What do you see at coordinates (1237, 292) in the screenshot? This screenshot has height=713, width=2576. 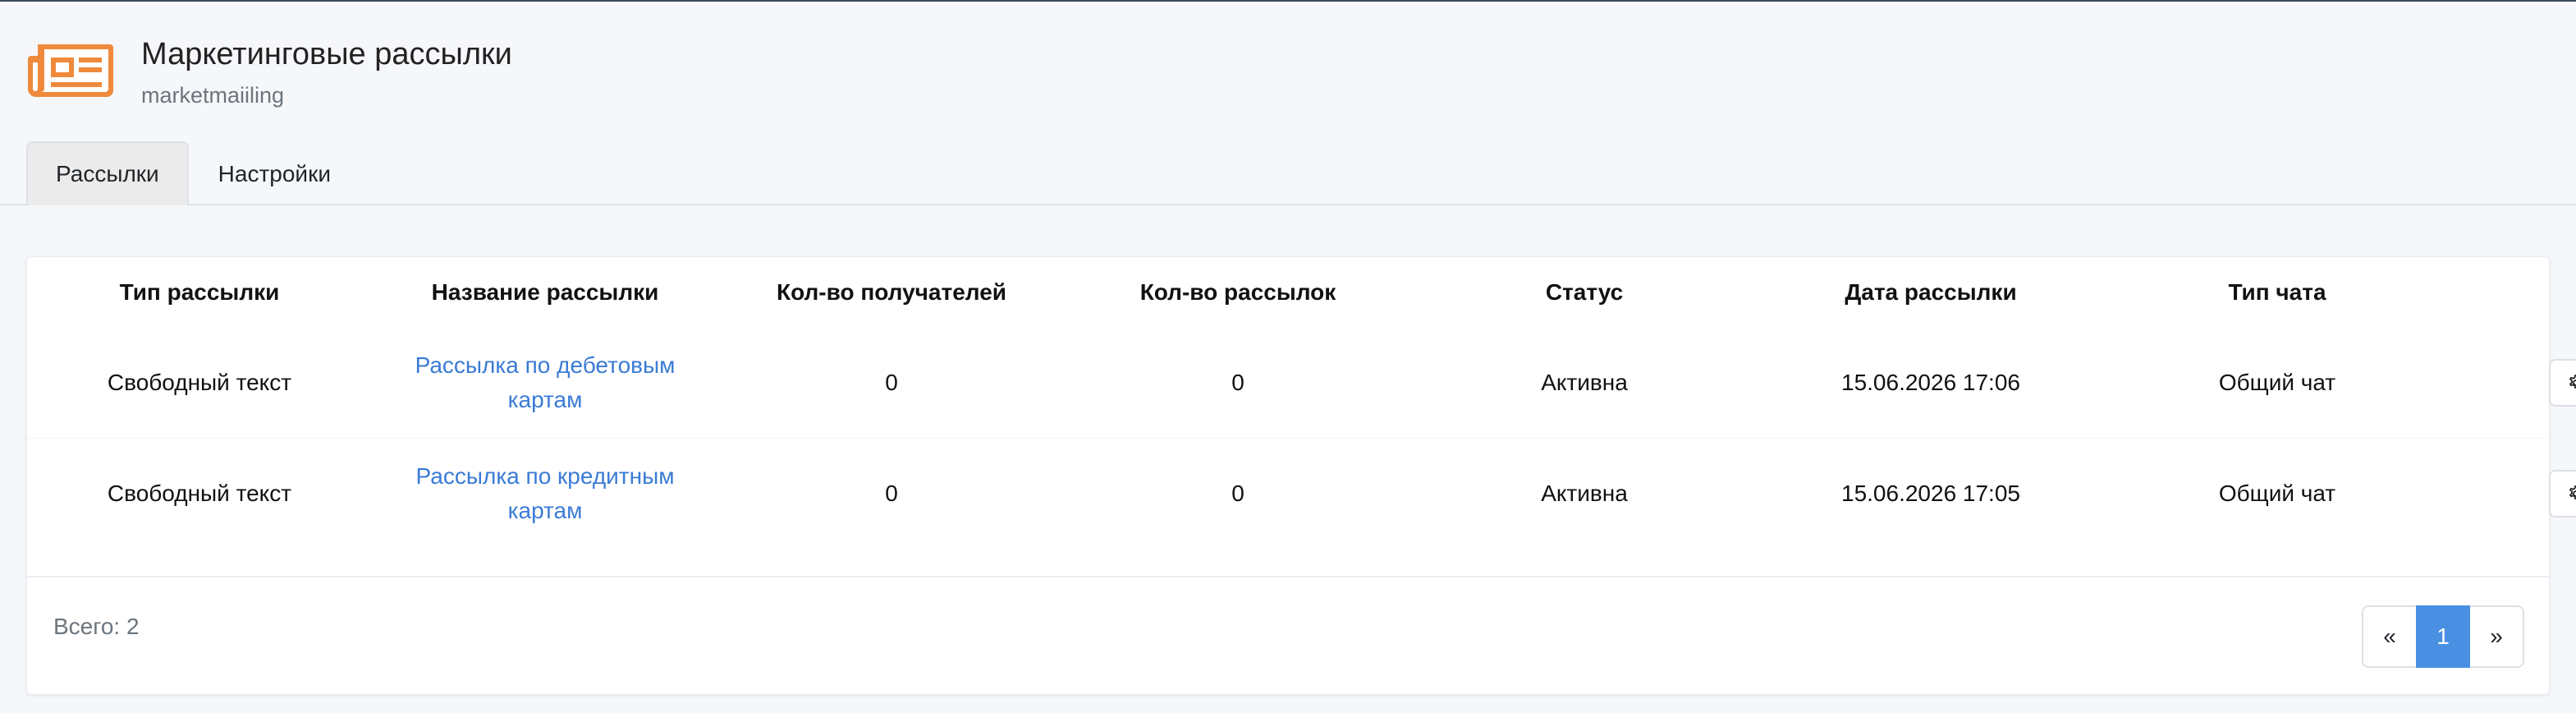 I see `column-header-count: Кол-во рассылок` at bounding box center [1237, 292].